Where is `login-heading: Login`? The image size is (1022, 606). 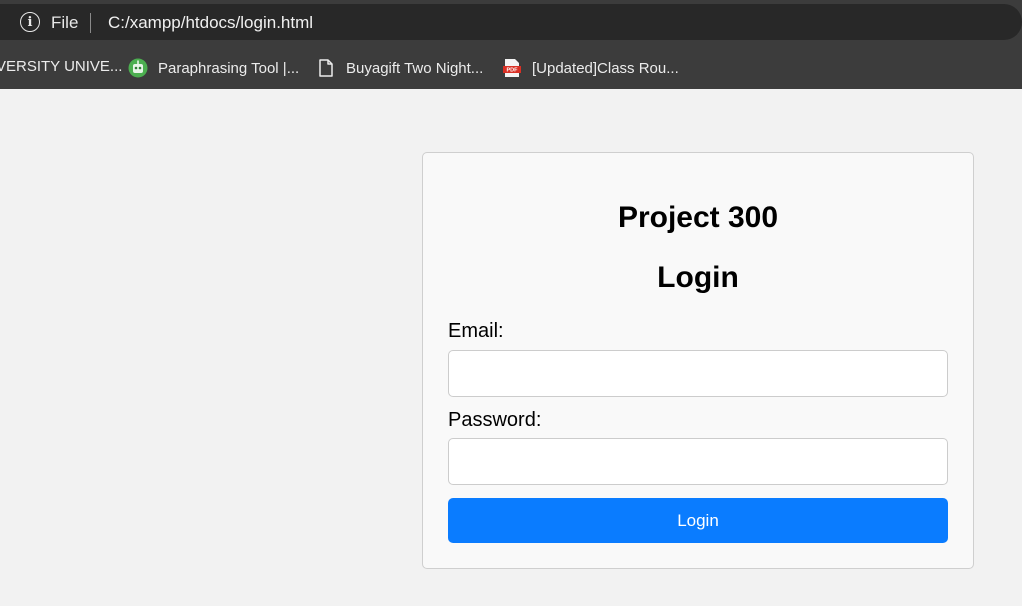
login-heading: Login is located at coordinates (698, 277).